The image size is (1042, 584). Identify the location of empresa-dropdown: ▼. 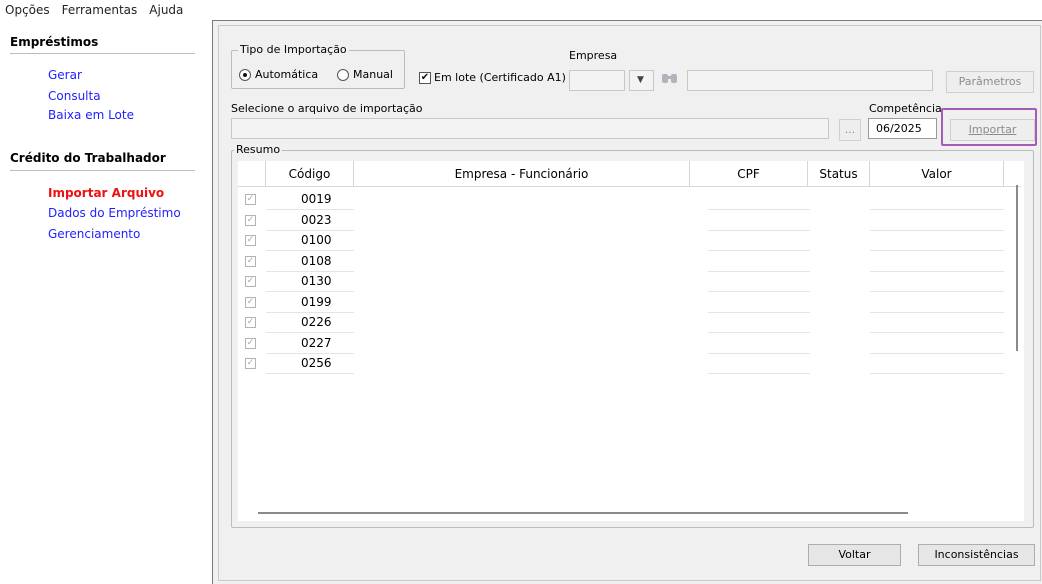
(641, 80).